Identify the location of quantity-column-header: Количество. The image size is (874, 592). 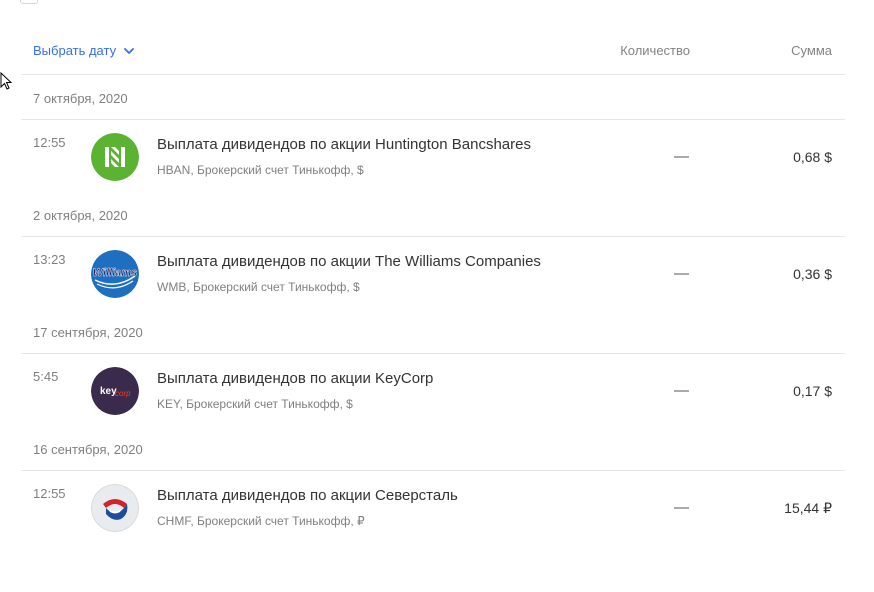
(655, 50).